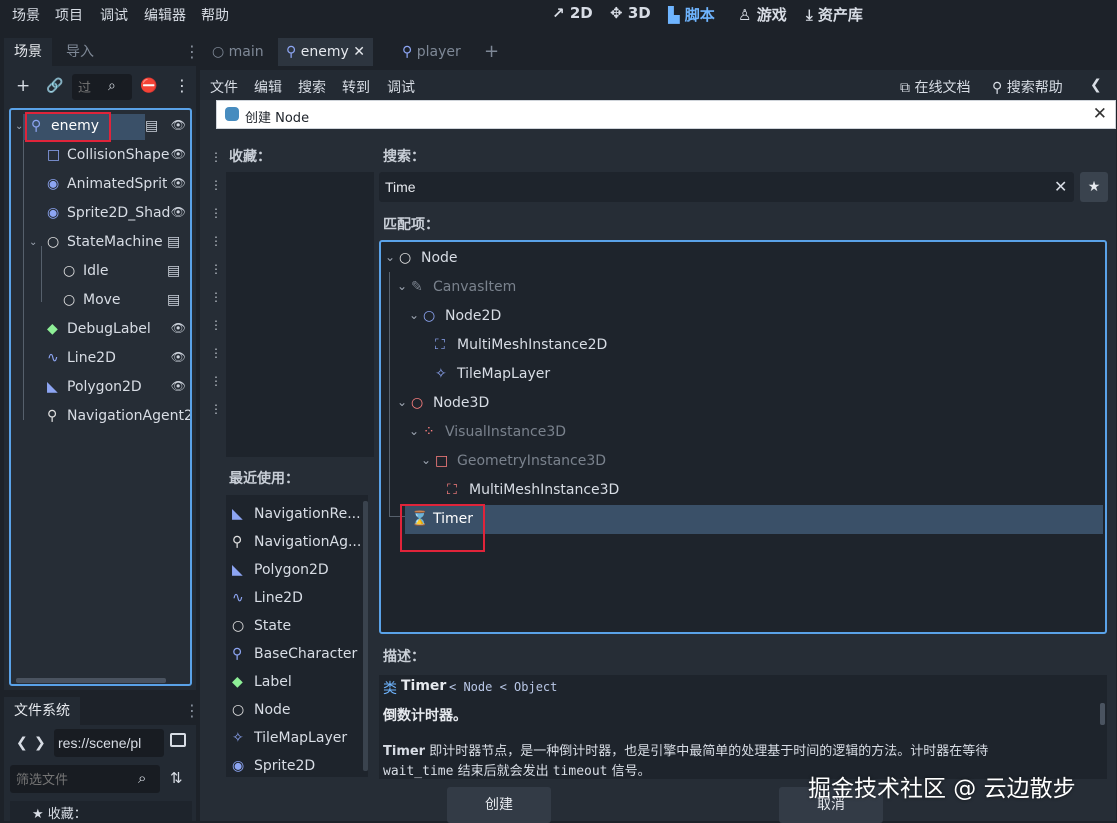 The image size is (1117, 823). Describe the element at coordinates (238, 52) in the screenshot. I see `tab-main: ○ main` at that location.